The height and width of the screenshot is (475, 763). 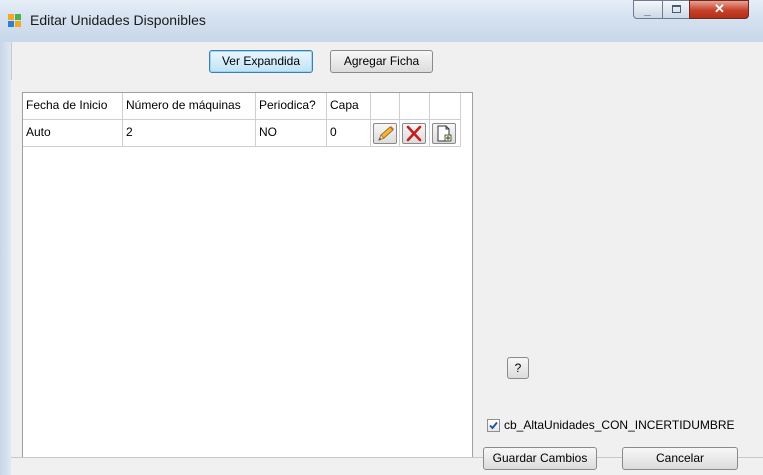 I want to click on maximize-icon, so click(x=676, y=9).